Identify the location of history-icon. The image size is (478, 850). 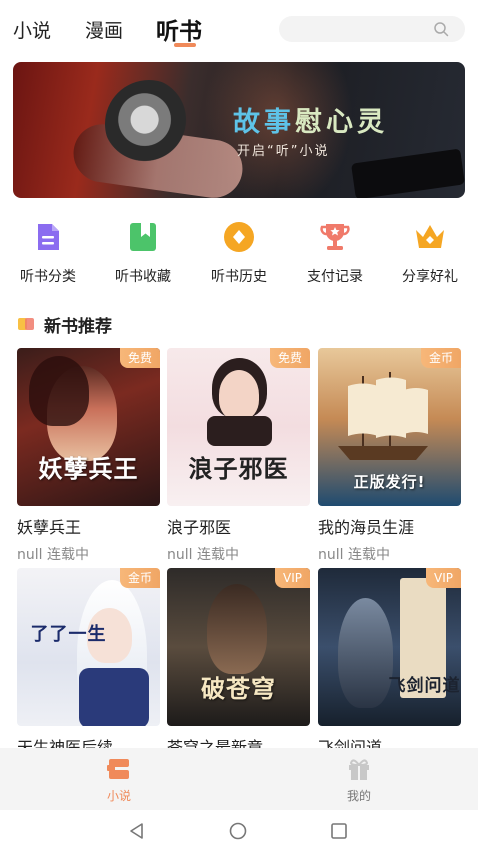
(239, 237).